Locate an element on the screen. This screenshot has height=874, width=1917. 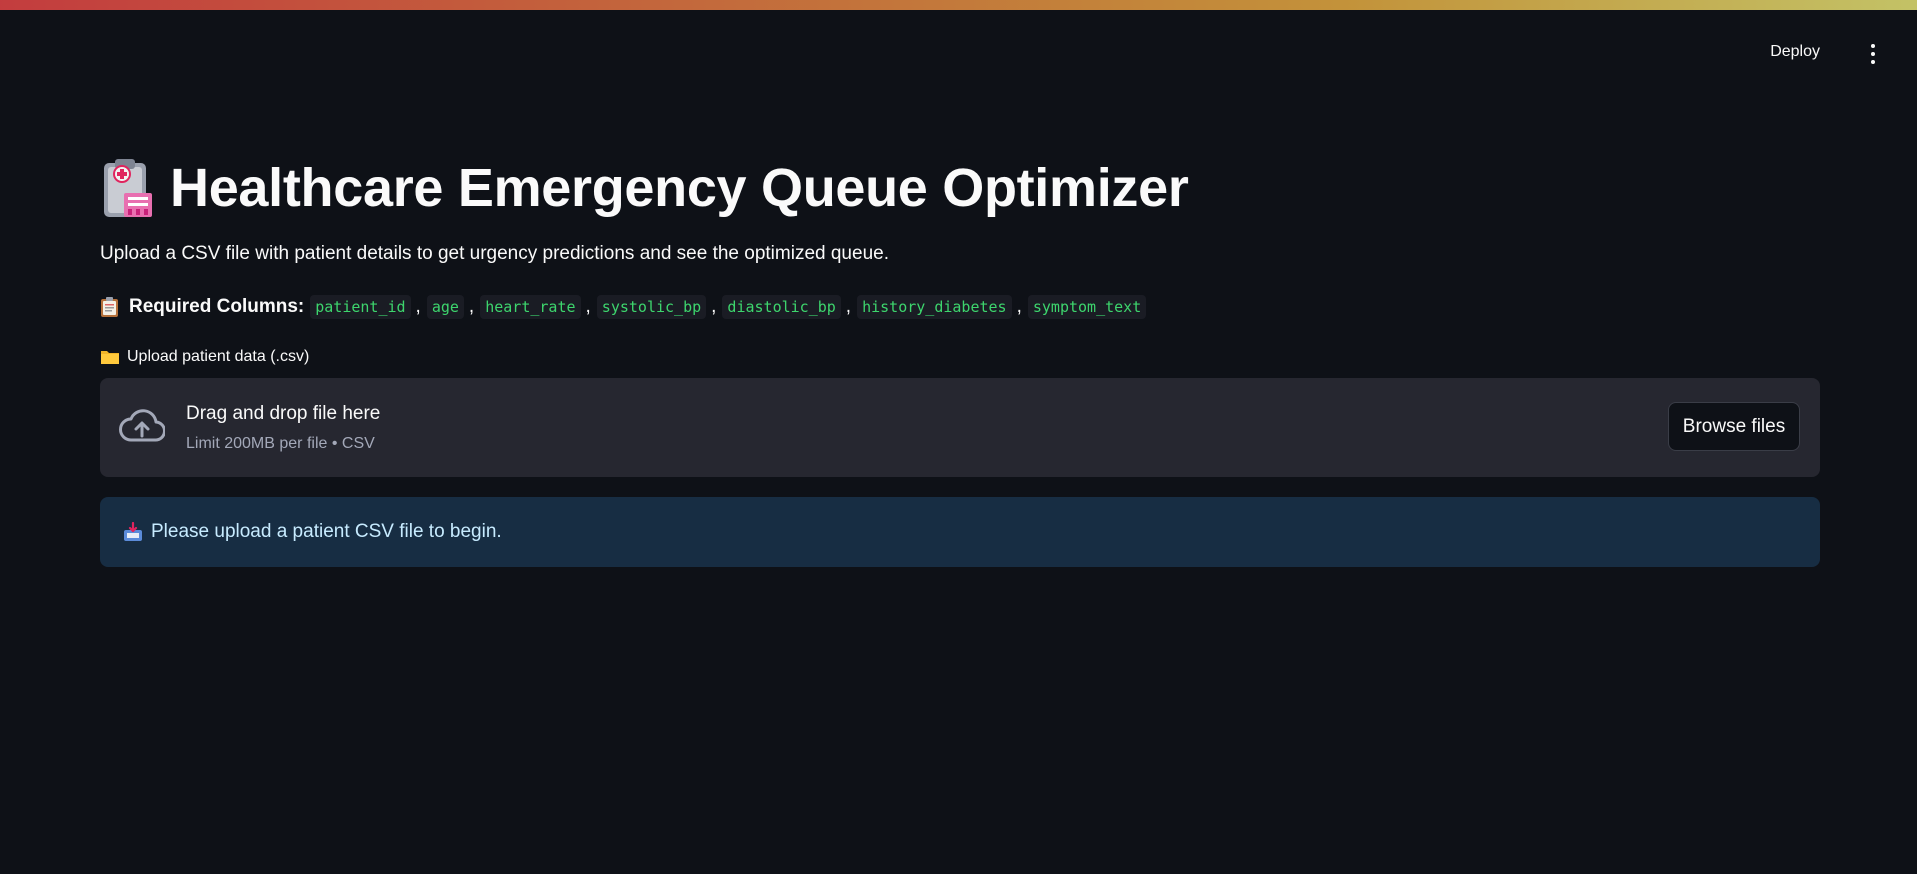
uploader-label-row: Upload patient data (.csv) is located at coordinates (960, 357).